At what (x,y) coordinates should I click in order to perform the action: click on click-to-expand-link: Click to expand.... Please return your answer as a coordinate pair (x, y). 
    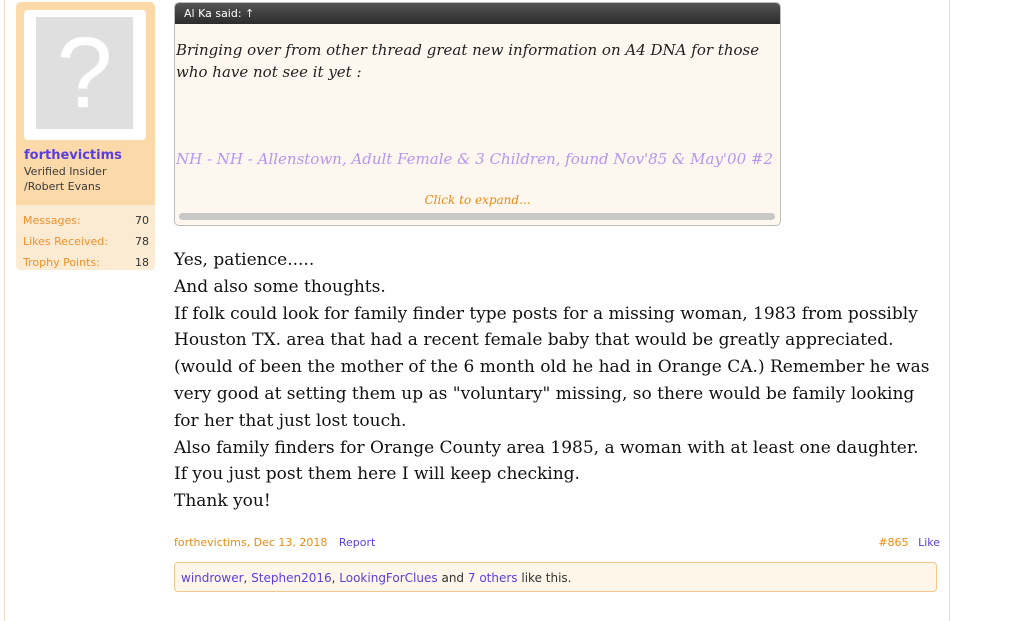
    Looking at the image, I should click on (477, 200).